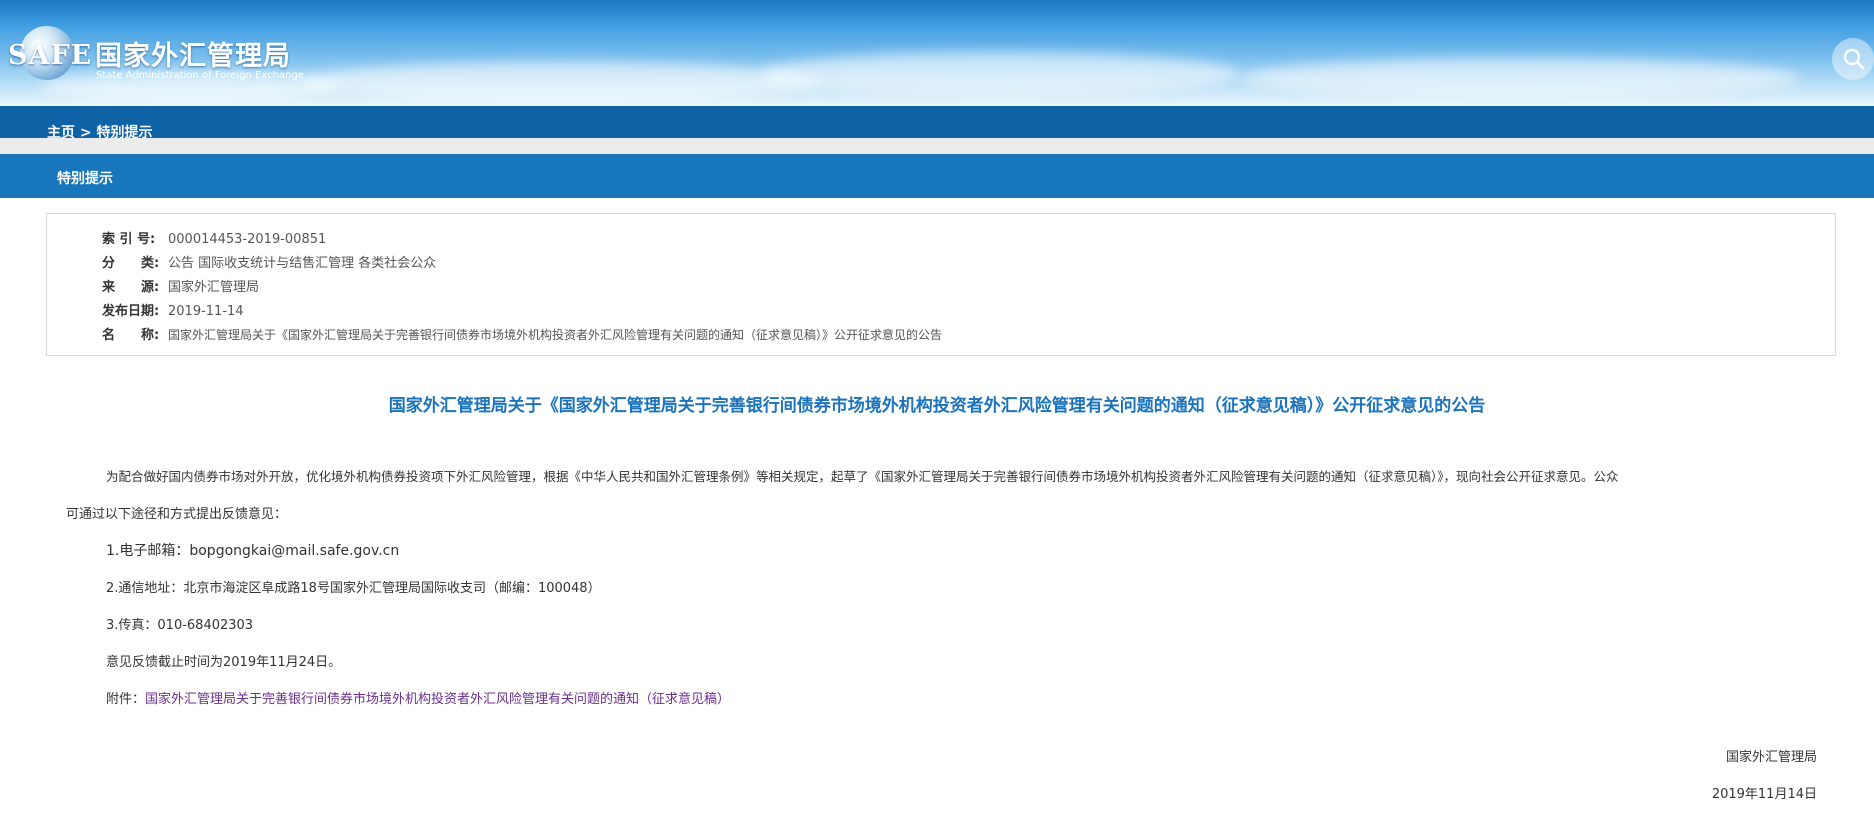  Describe the element at coordinates (253, 551) in the screenshot. I see `contact-email: 1.电子邮箱：bopgongkai@mail.safe.gov.cn` at that location.